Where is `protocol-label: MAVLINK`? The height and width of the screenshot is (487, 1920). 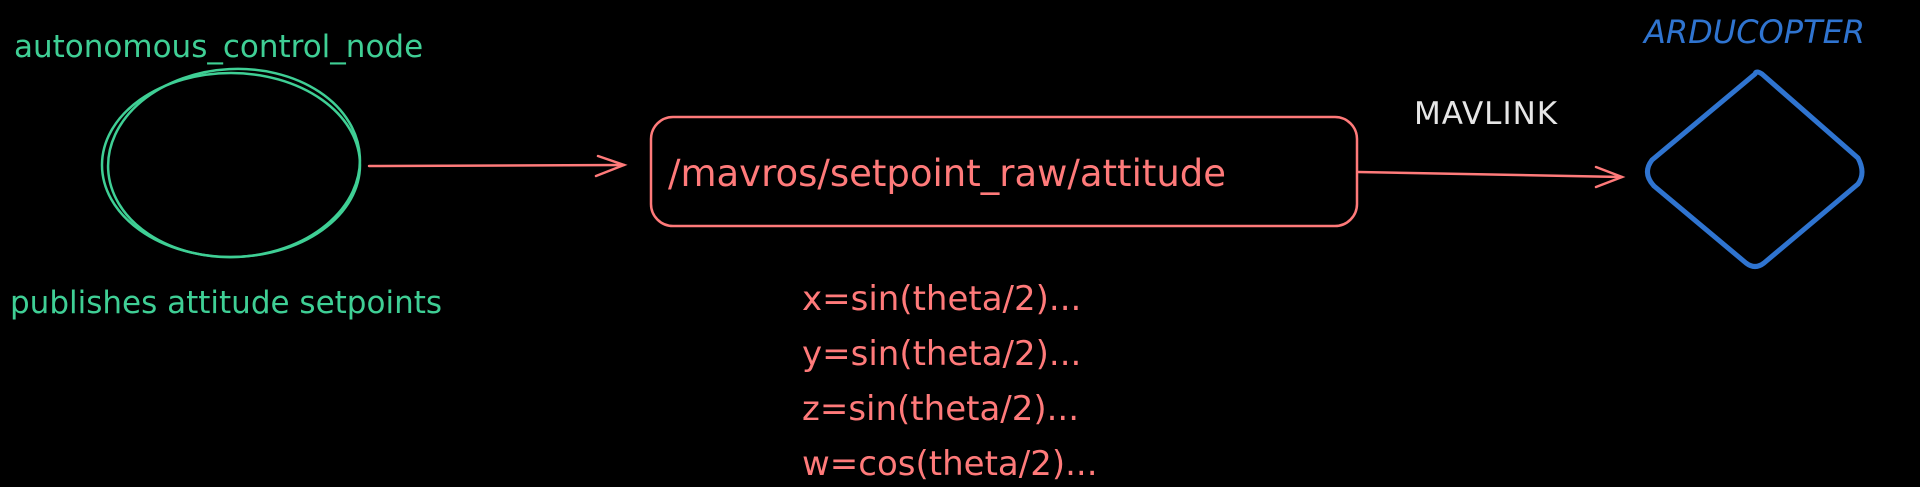 protocol-label: MAVLINK is located at coordinates (1486, 114).